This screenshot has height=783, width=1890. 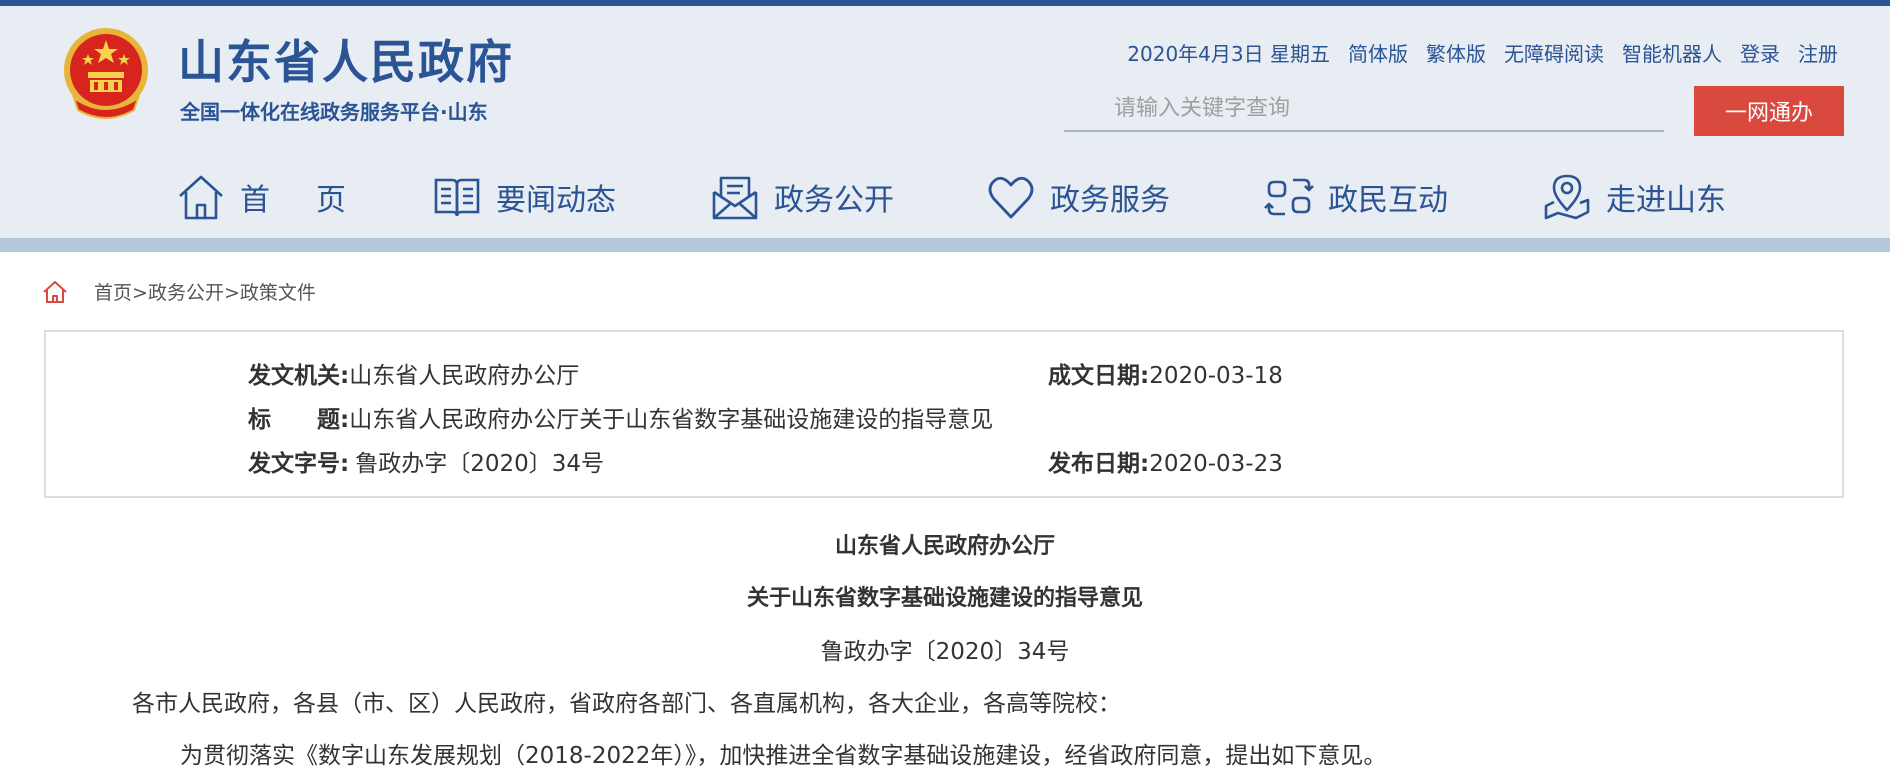 What do you see at coordinates (1760, 52) in the screenshot?
I see `link-login: 登录` at bounding box center [1760, 52].